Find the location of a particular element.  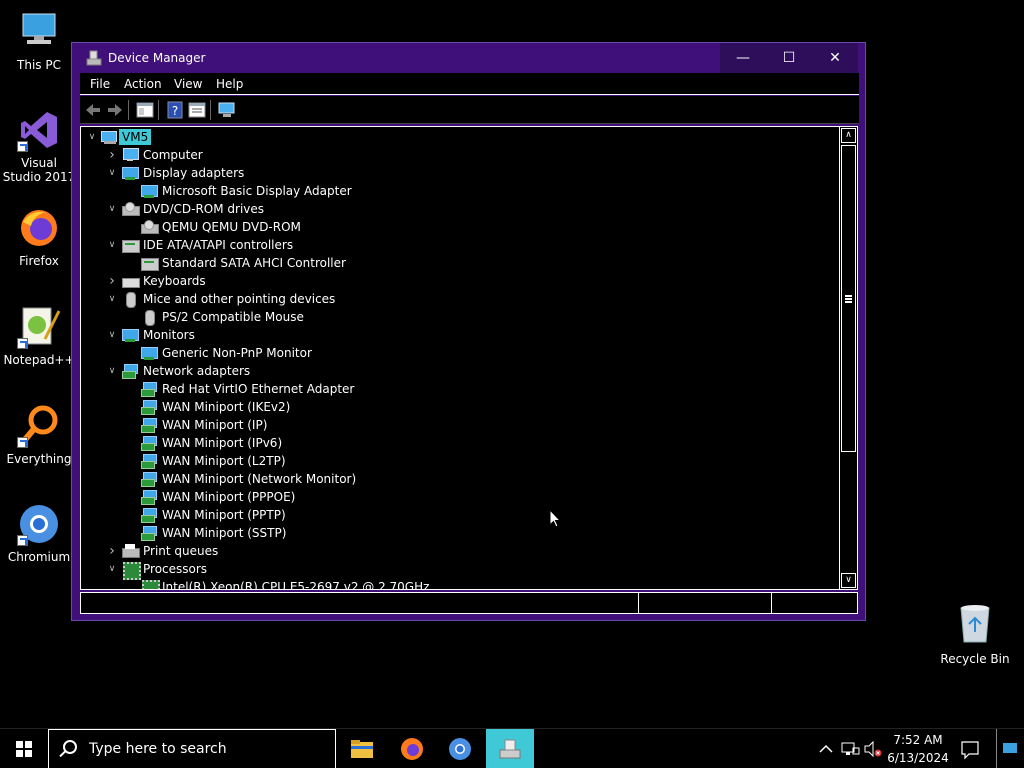

tree-device: Generic Non-PnP Monitor is located at coordinates (451, 353).